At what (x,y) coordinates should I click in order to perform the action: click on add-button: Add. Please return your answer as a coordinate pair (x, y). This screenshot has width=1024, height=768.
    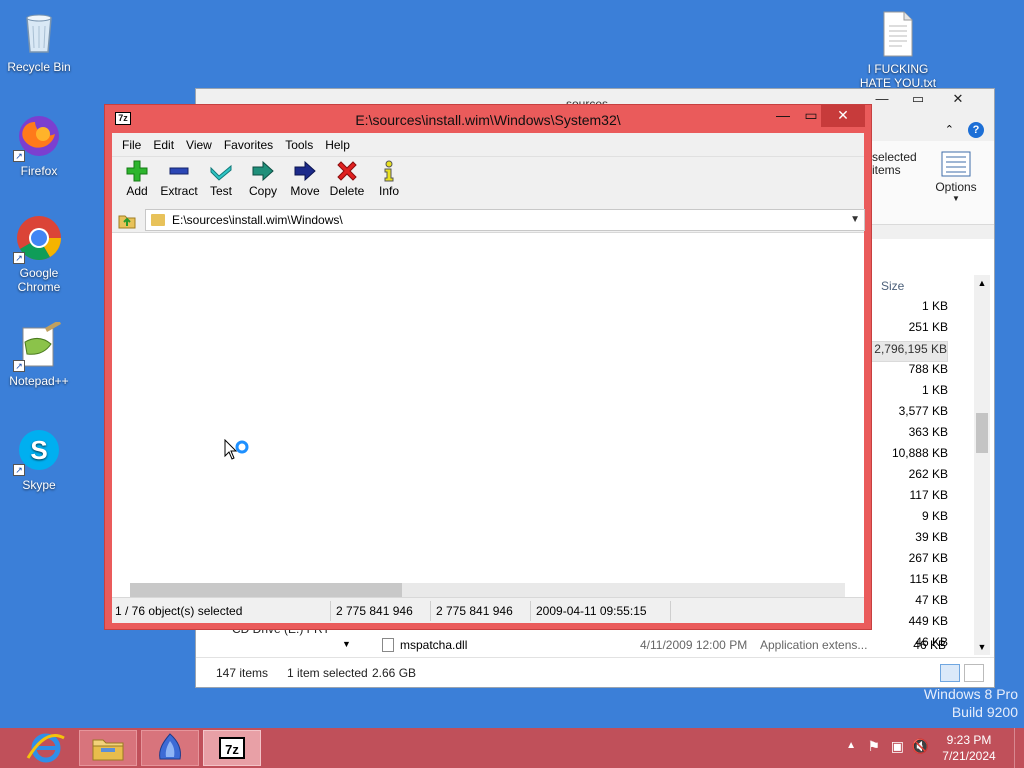
    Looking at the image, I should click on (137, 181).